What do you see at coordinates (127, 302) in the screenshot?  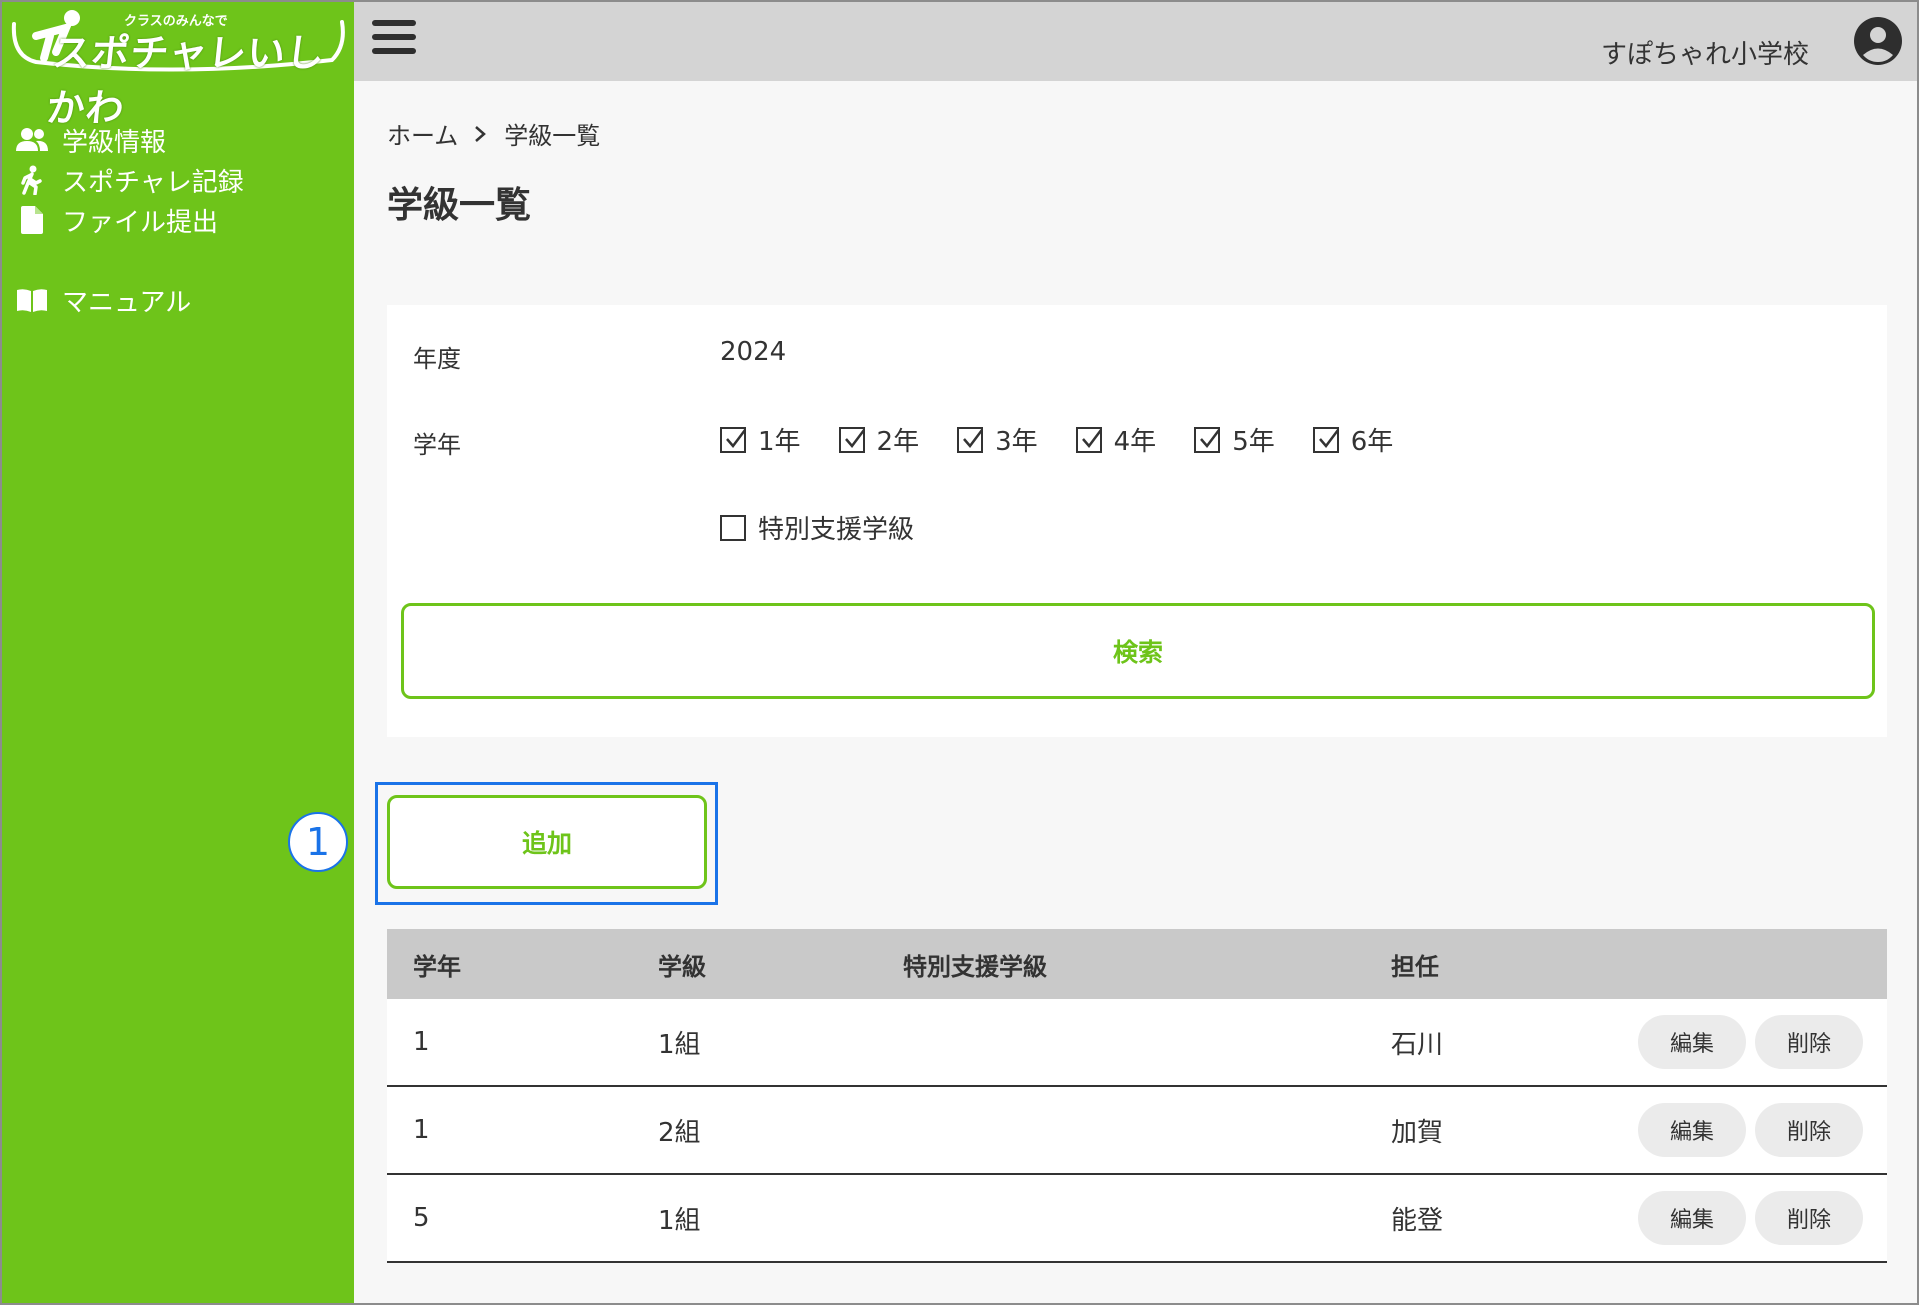 I see `sidebar-item-label: マニュアル` at bounding box center [127, 302].